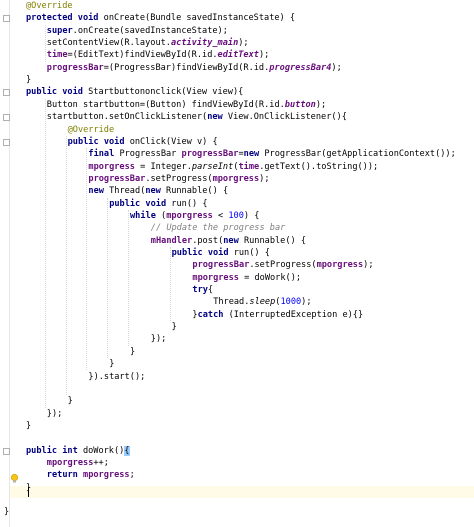  I want to click on code-line: super.onCreate(savedInstanceState);, so click(137, 31).